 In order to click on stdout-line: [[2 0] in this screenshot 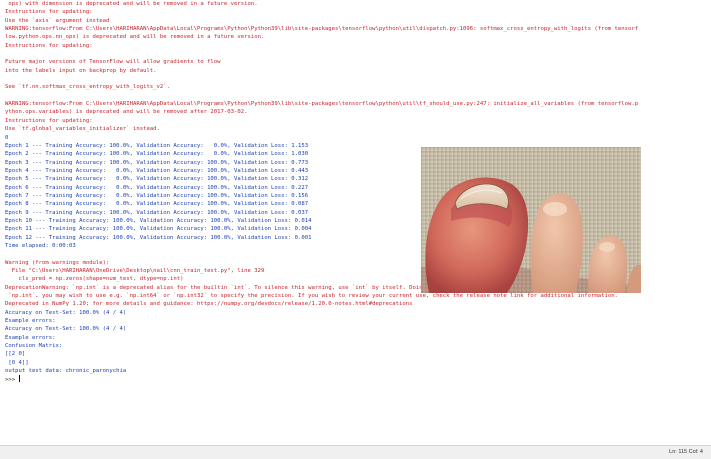, I will do `click(15, 354)`.